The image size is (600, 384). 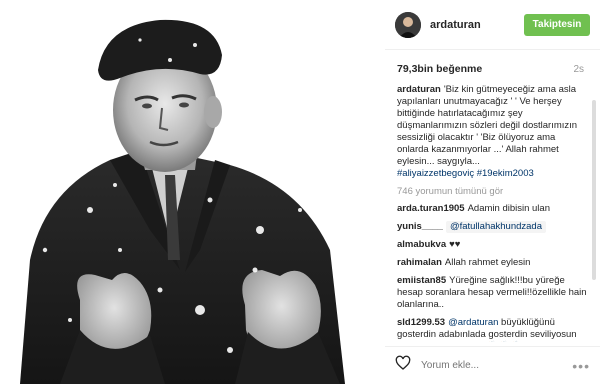 I want to click on comment-text: ♥♥, so click(x=455, y=244).